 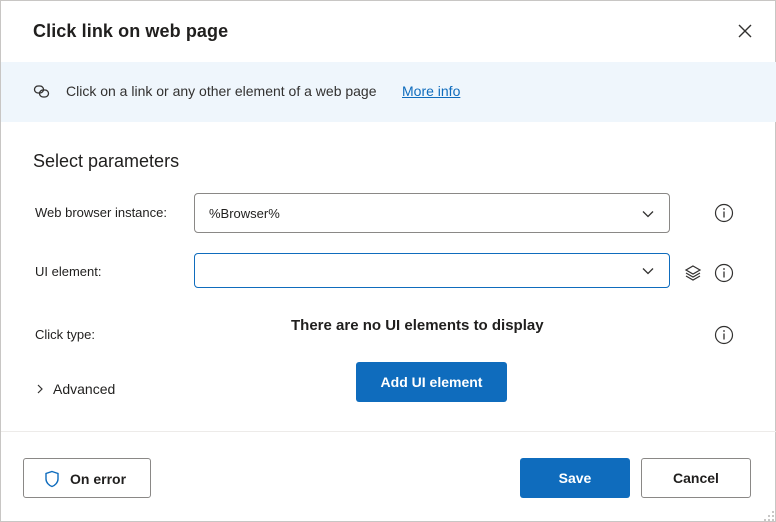 I want to click on click-type-info-icon, so click(x=724, y=335).